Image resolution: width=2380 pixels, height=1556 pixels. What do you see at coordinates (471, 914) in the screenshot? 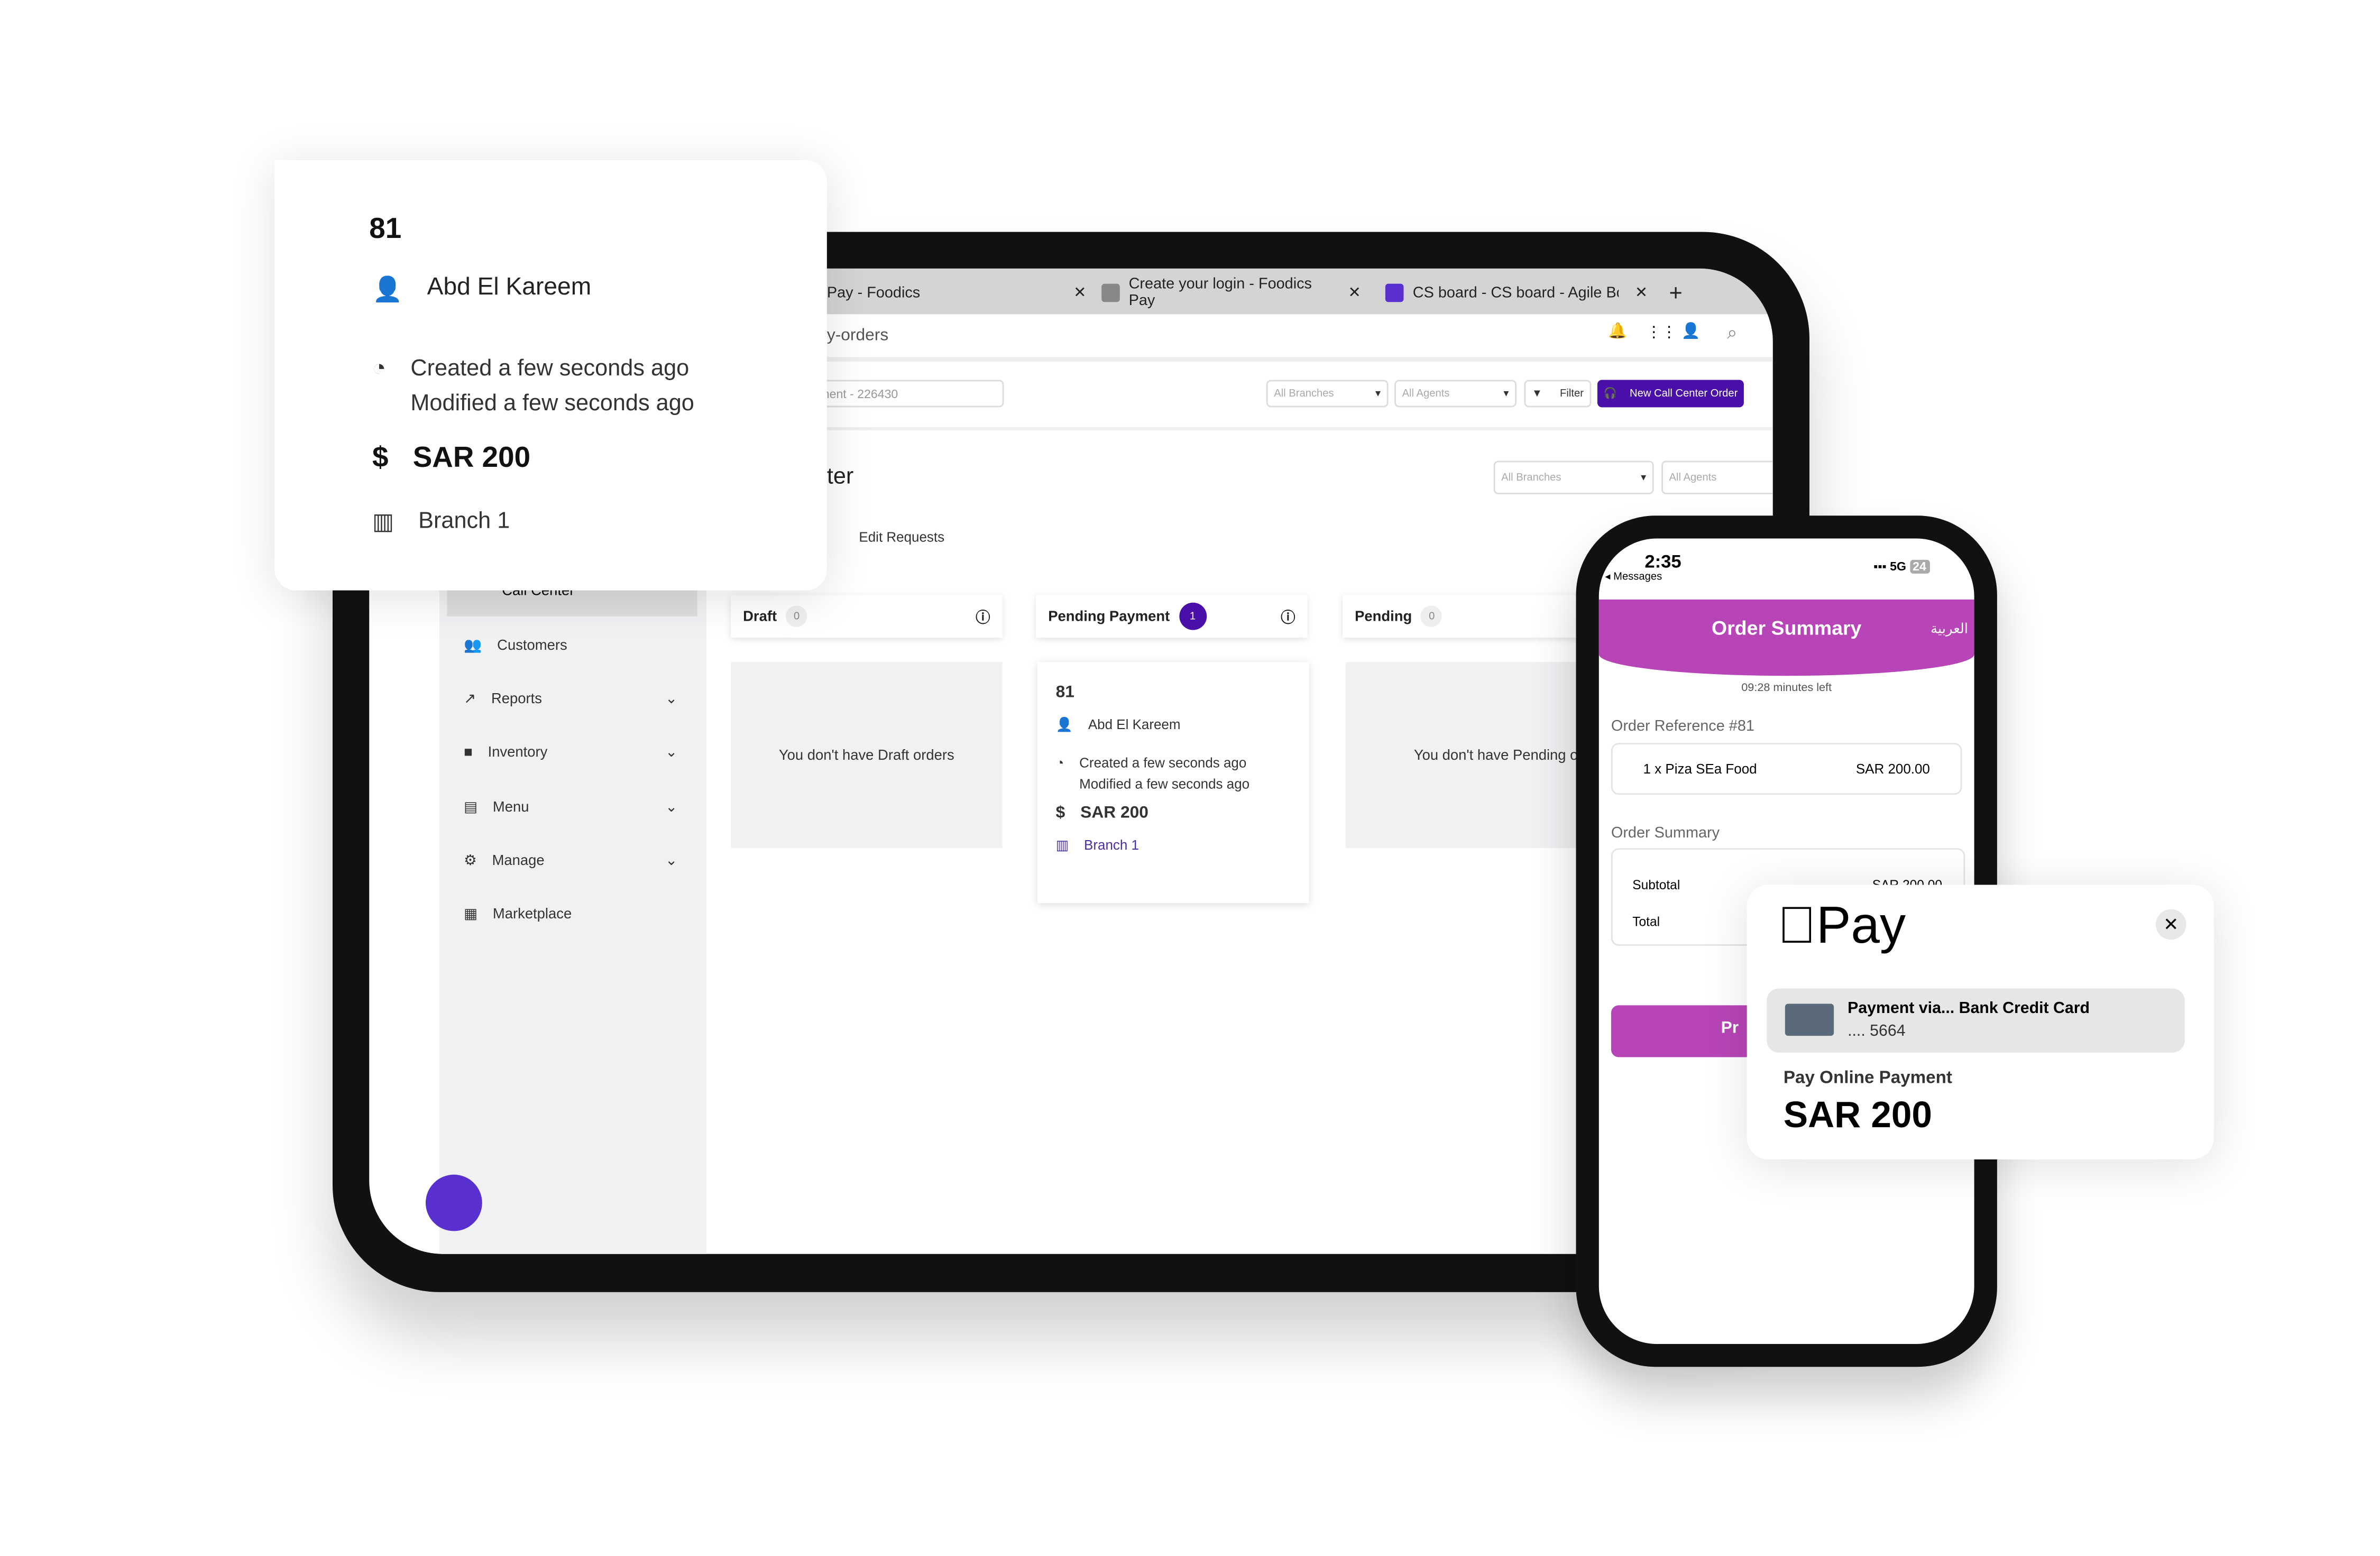
I see `grid-icon: ▦` at bounding box center [471, 914].